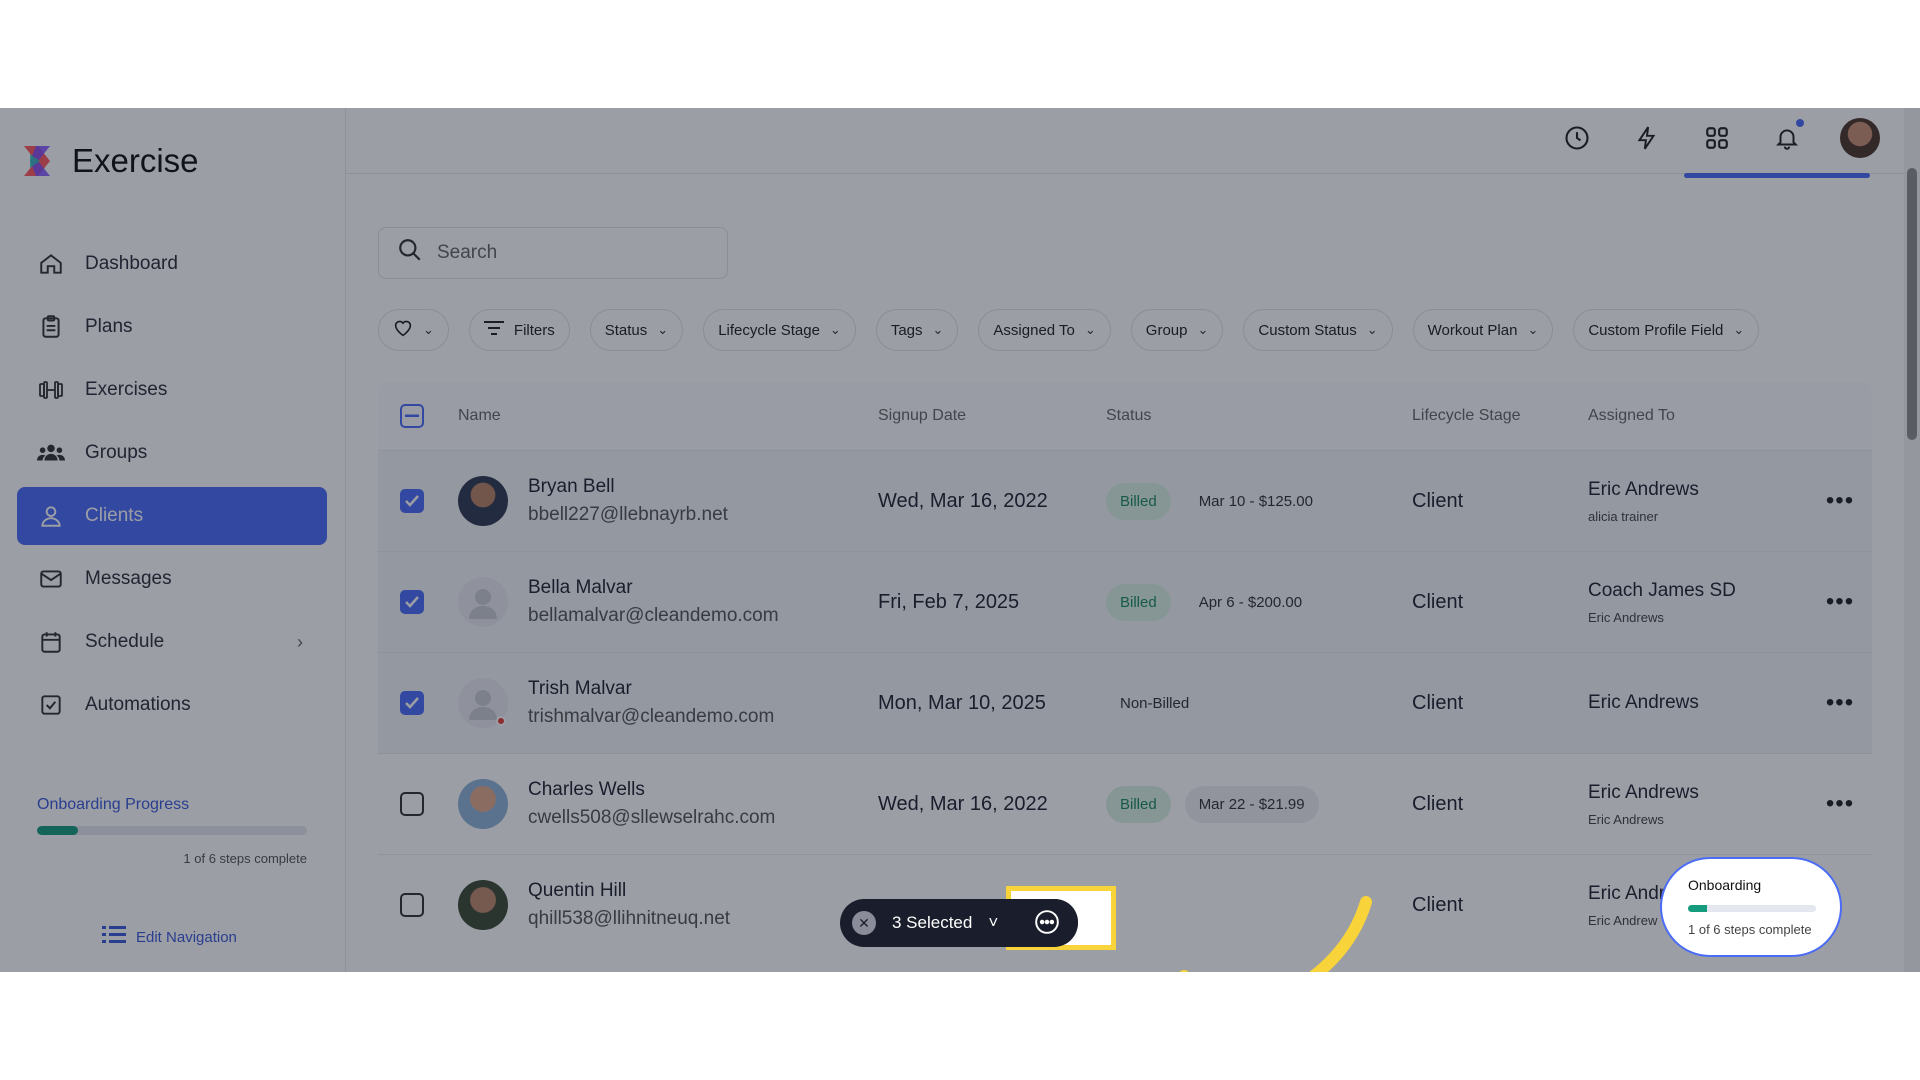  Describe the element at coordinates (109, 326) in the screenshot. I see `sidebar-item-label: Plans` at that location.